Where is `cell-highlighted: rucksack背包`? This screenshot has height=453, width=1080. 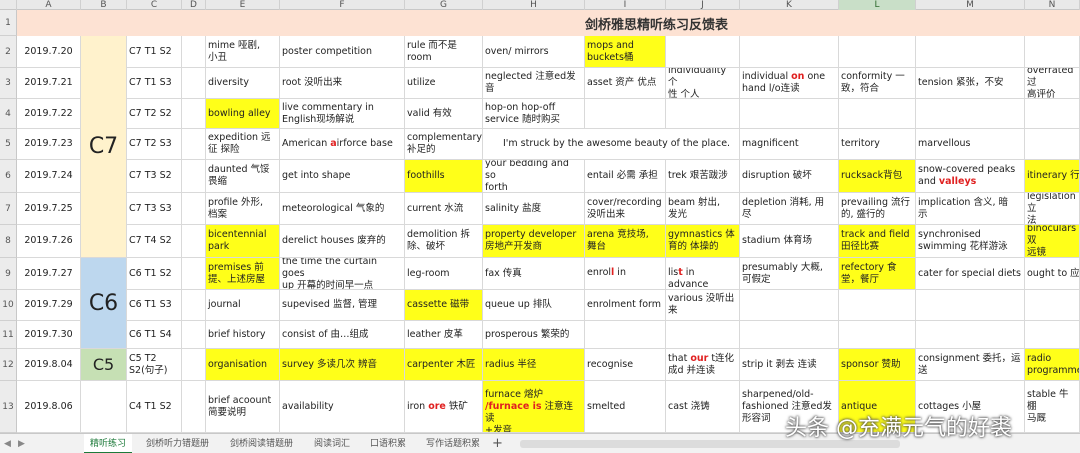
cell-highlighted: rucksack背包 is located at coordinates (877, 176).